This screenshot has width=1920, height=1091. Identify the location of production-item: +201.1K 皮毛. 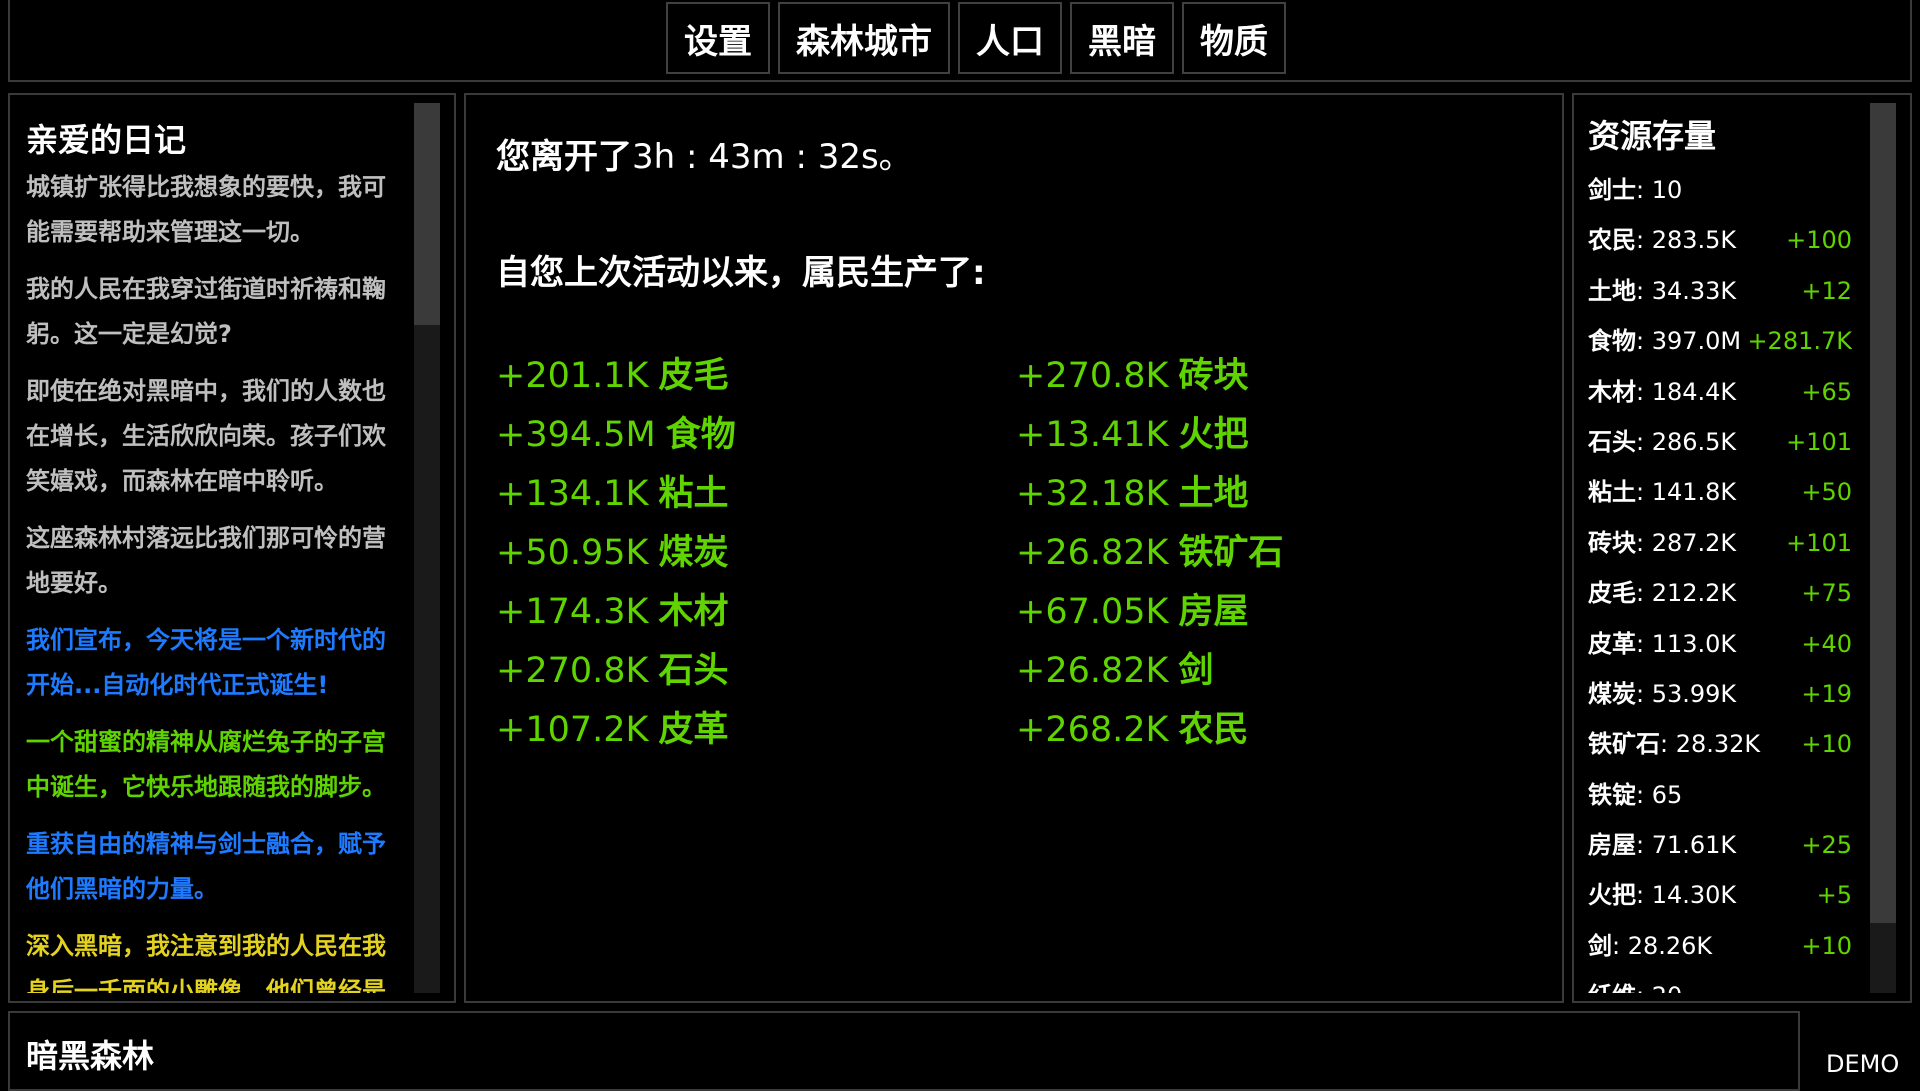
(616, 376).